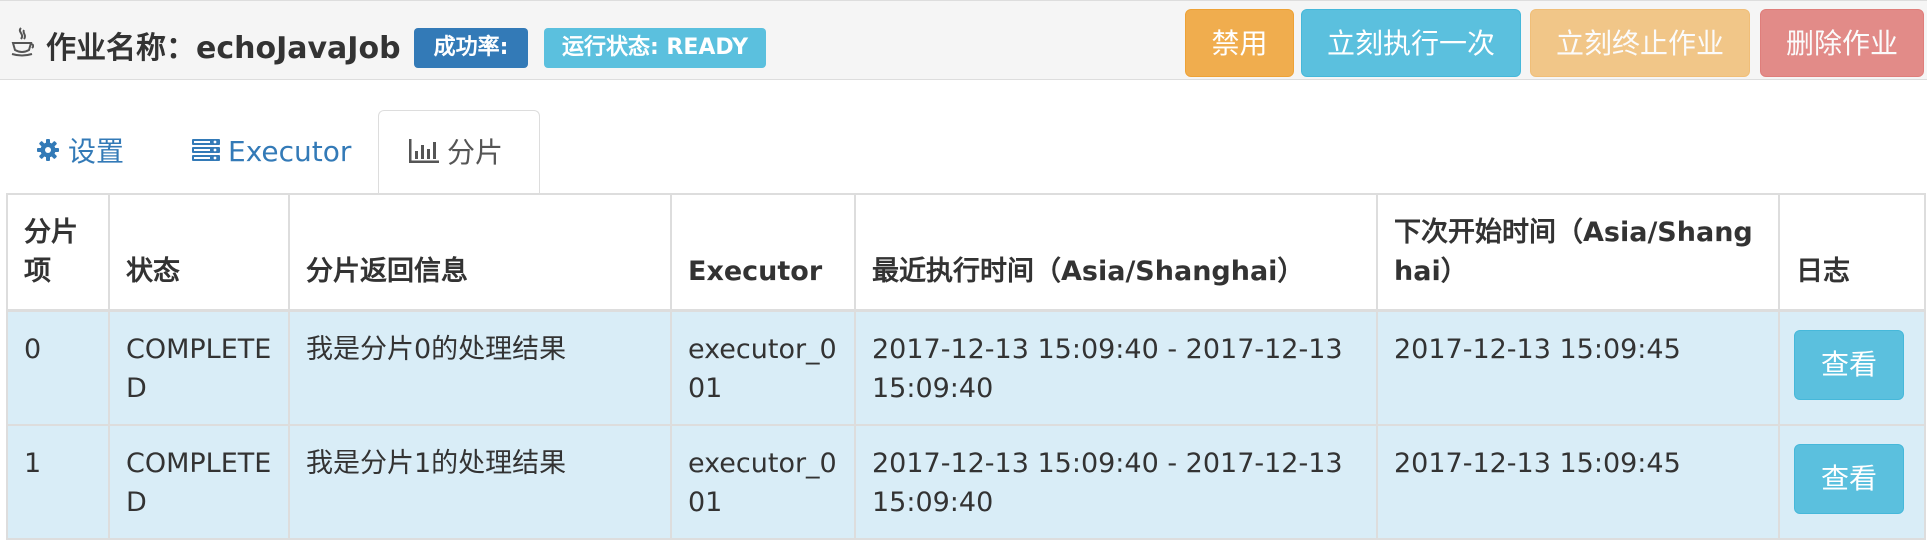 This screenshot has width=1927, height=552. I want to click on cell-item: 0, so click(58, 367).